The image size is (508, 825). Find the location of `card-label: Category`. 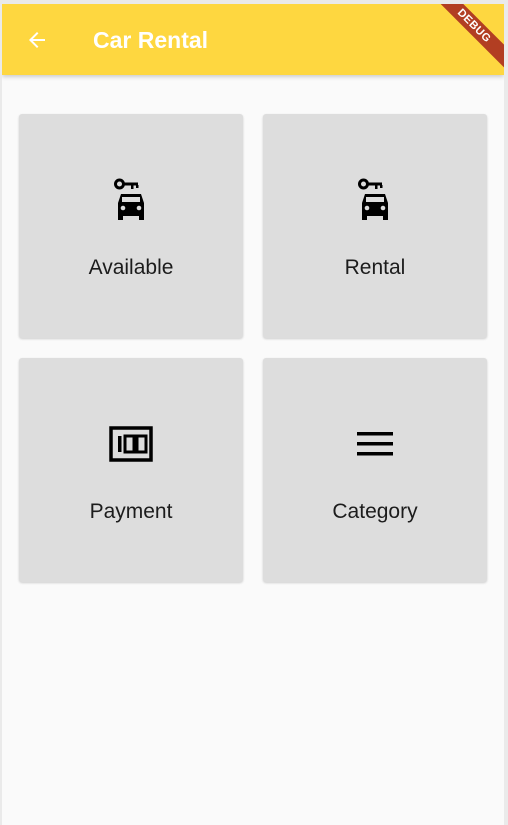

card-label: Category is located at coordinates (375, 511).